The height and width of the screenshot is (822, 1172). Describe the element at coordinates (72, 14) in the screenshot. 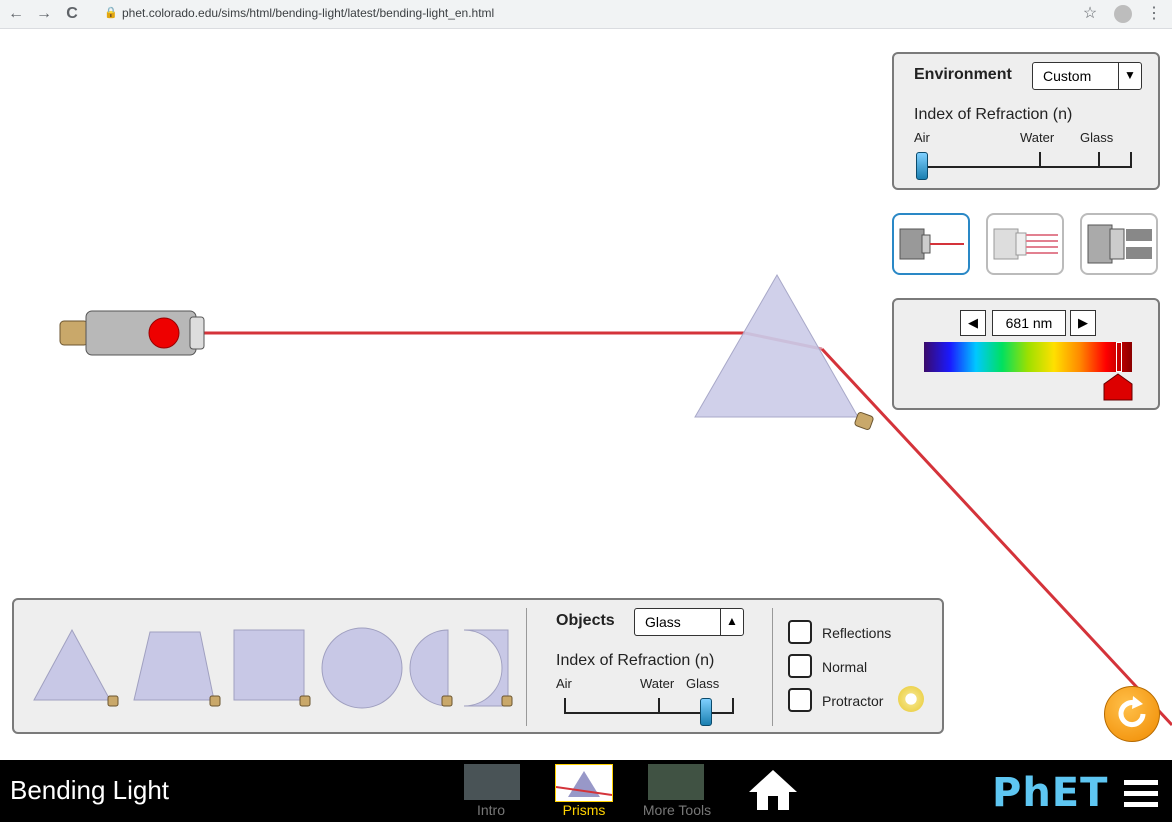

I see `reload-icon: C` at that location.